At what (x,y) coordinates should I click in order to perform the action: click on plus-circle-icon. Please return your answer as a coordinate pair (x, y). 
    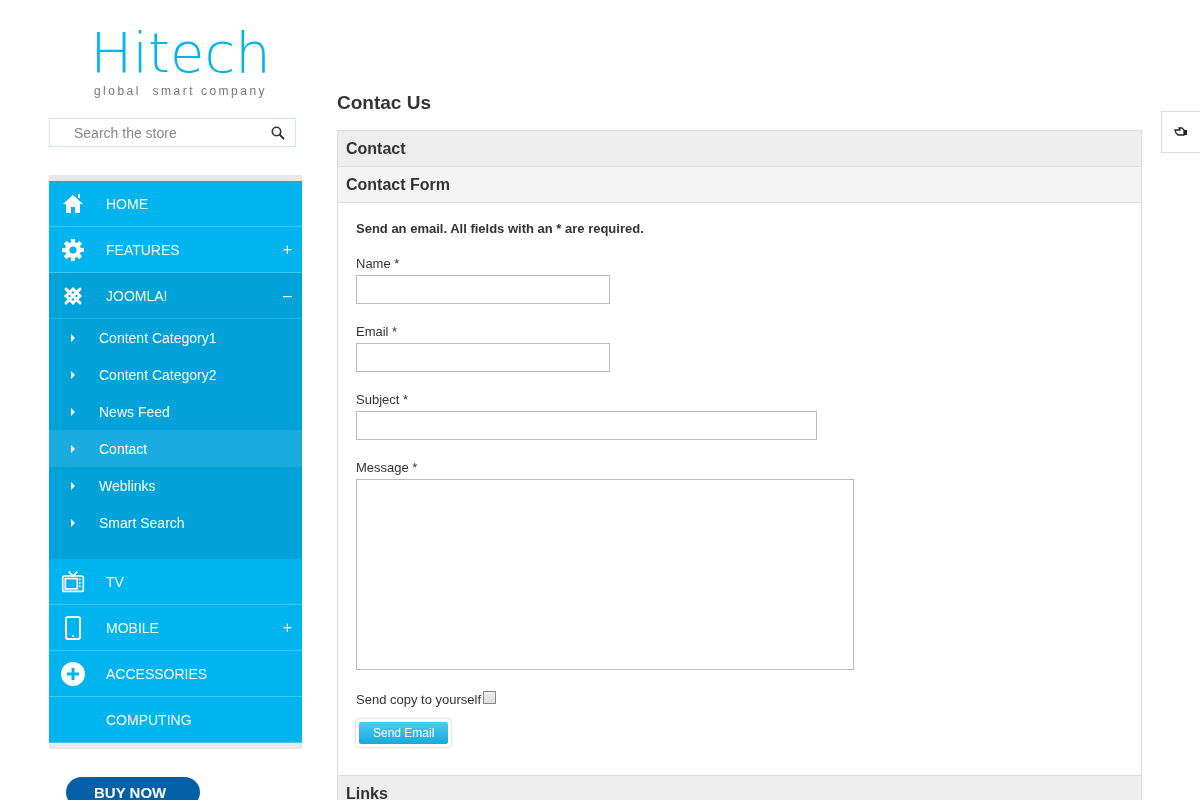
    Looking at the image, I should click on (73, 673).